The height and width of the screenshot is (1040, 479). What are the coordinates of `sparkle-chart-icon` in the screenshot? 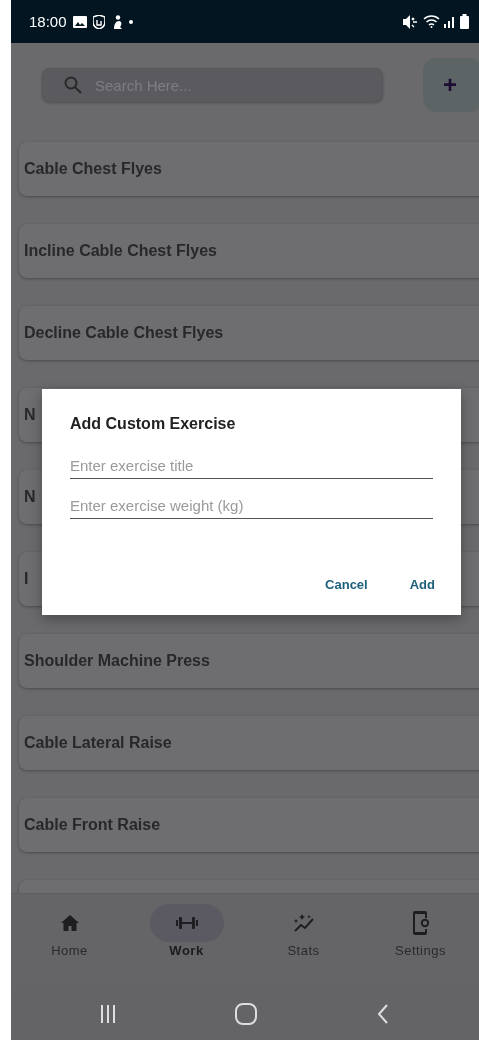 It's located at (303, 923).